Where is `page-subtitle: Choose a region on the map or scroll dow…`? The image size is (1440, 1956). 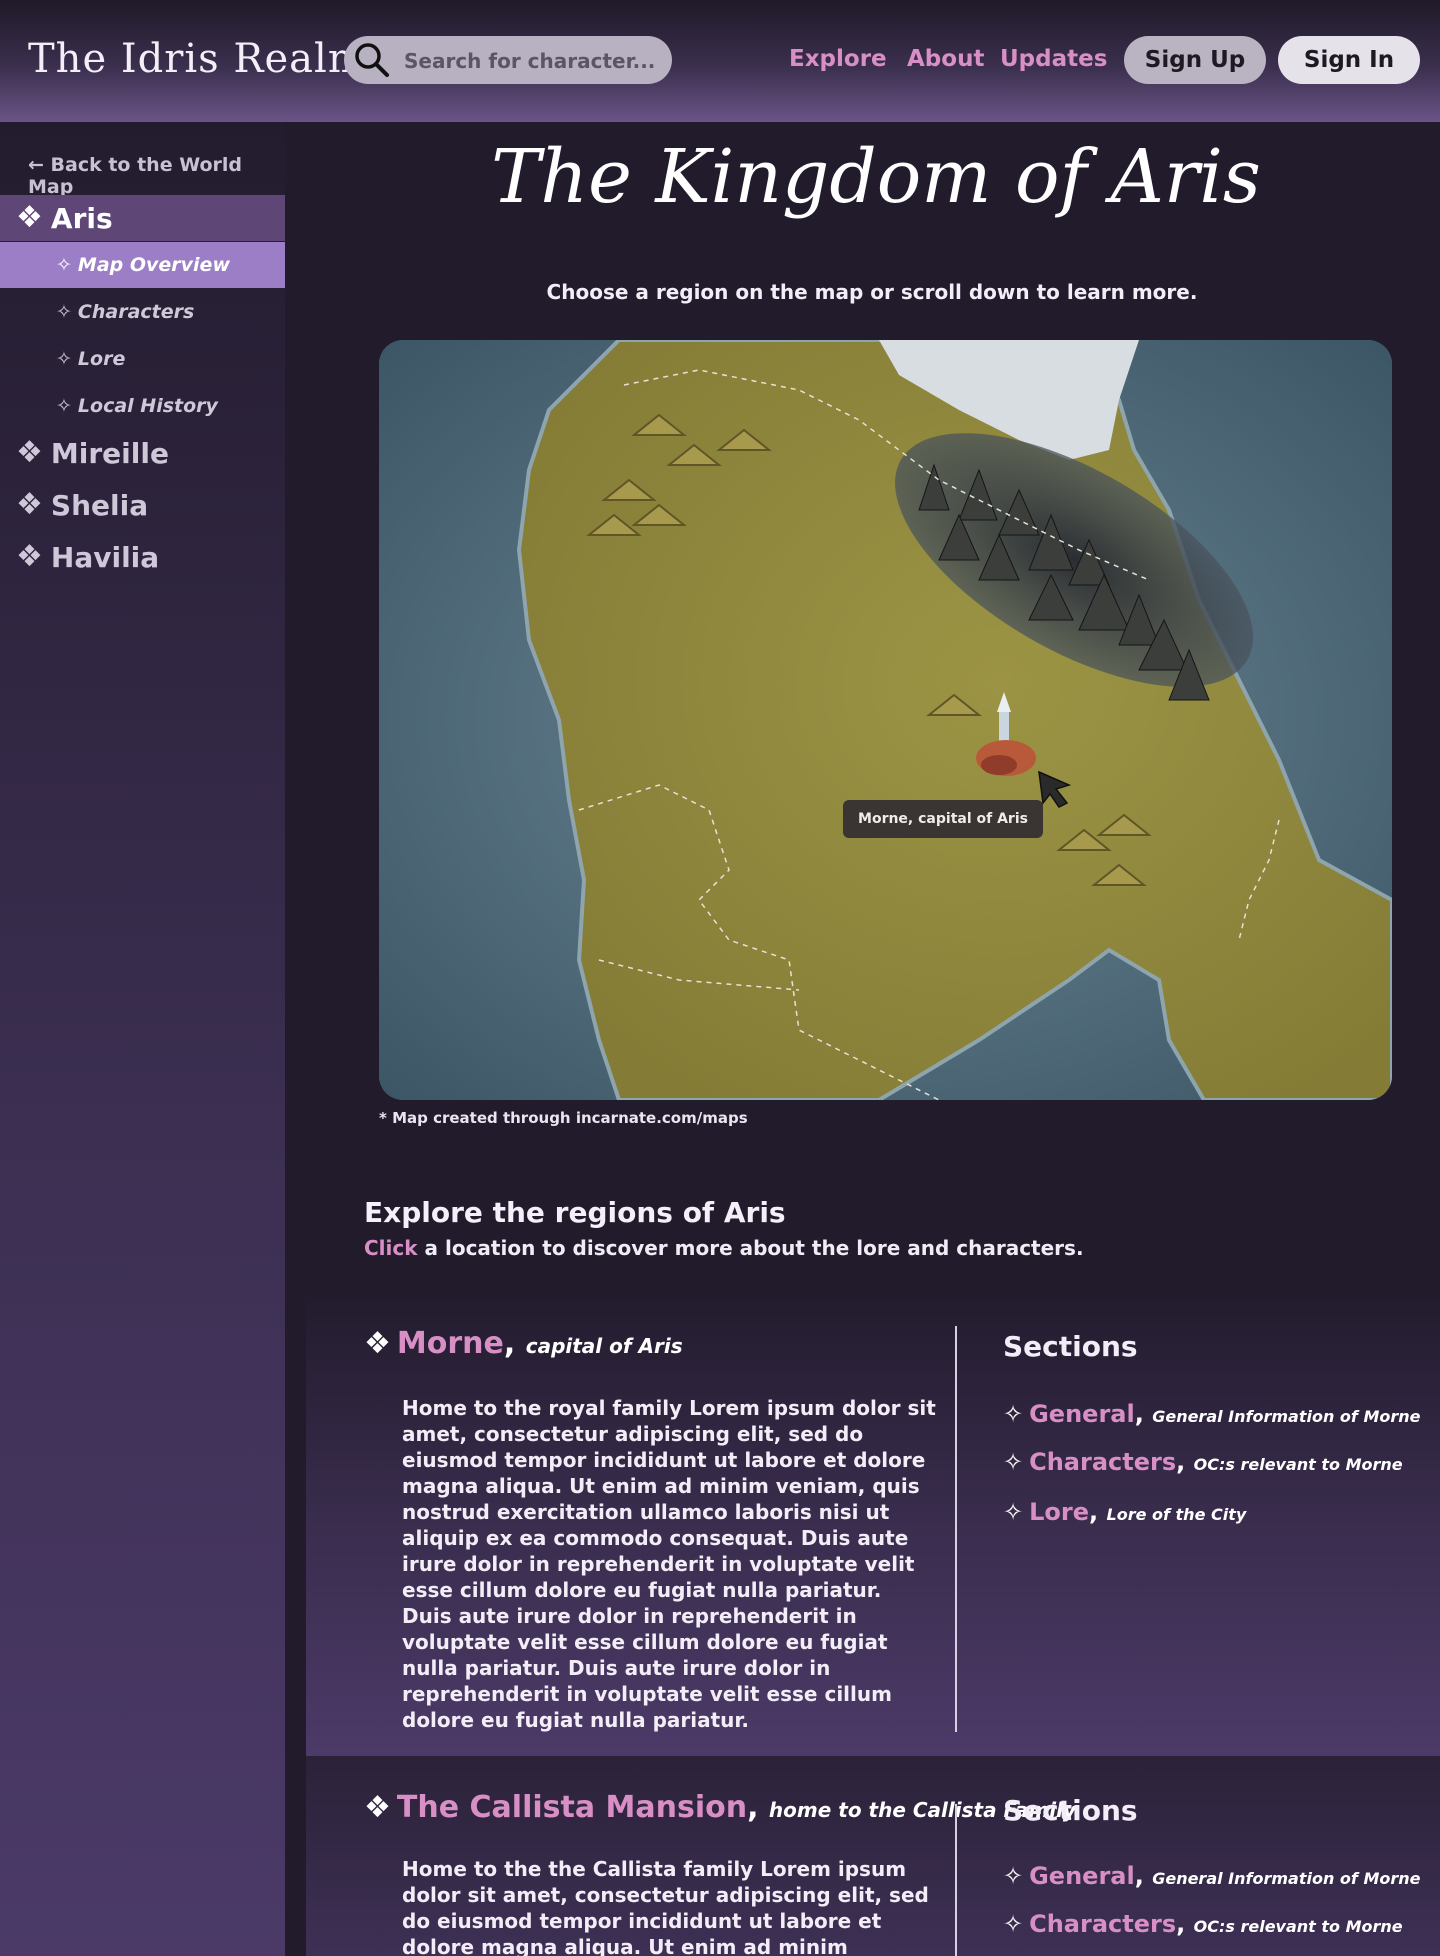
page-subtitle: Choose a region on the map or scroll dow… is located at coordinates (872, 292).